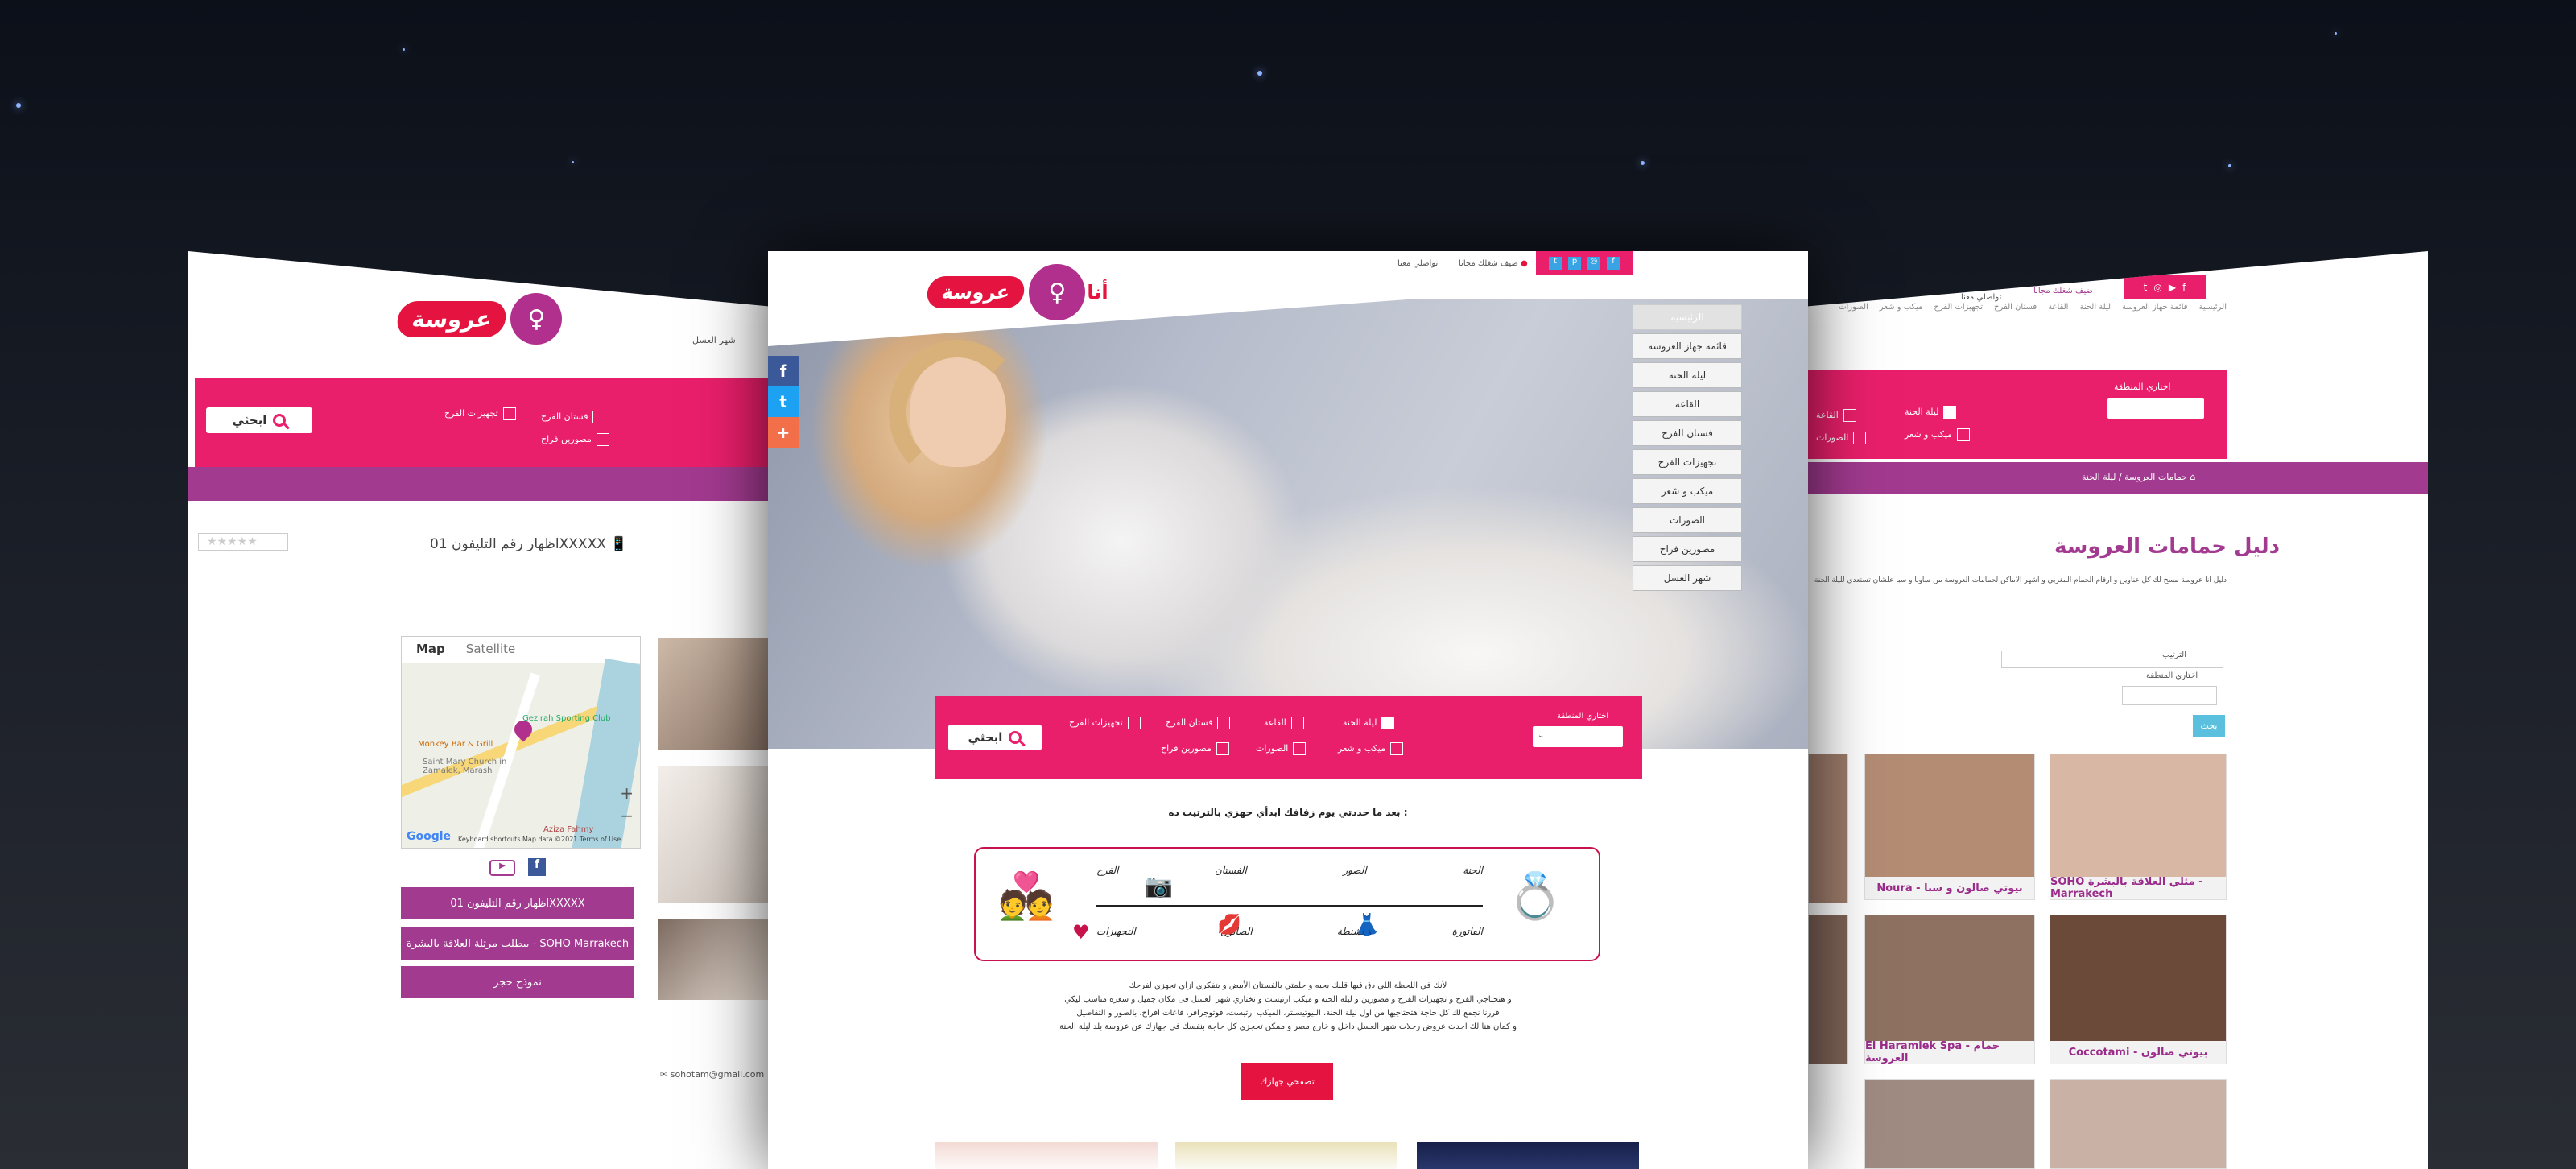  Describe the element at coordinates (712, 1074) in the screenshot. I see `email-link: ✉ sohotam@gmail.com` at that location.